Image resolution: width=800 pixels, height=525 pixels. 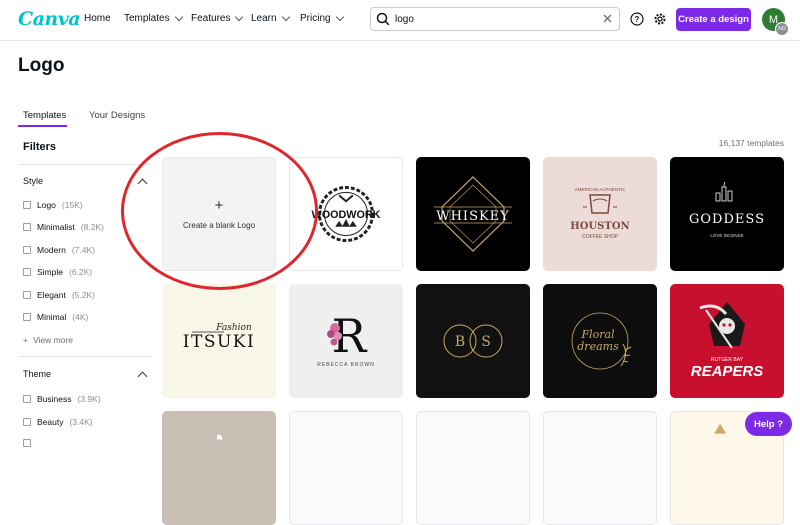 What do you see at coordinates (44, 115) in the screenshot?
I see `tab-templates: Templates` at bounding box center [44, 115].